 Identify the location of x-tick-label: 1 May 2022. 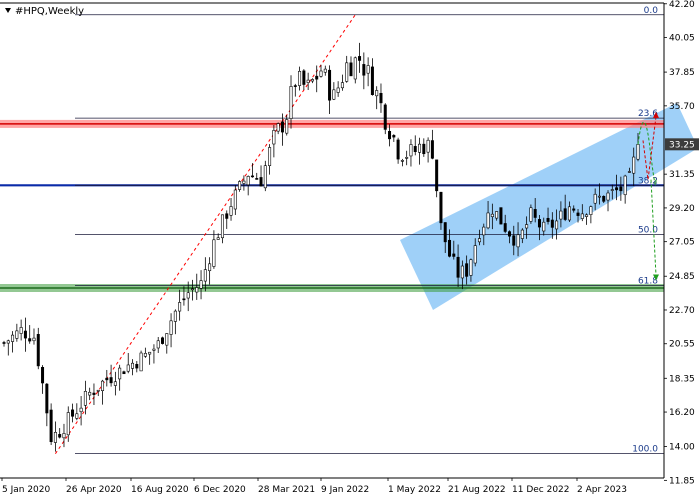
(414, 490).